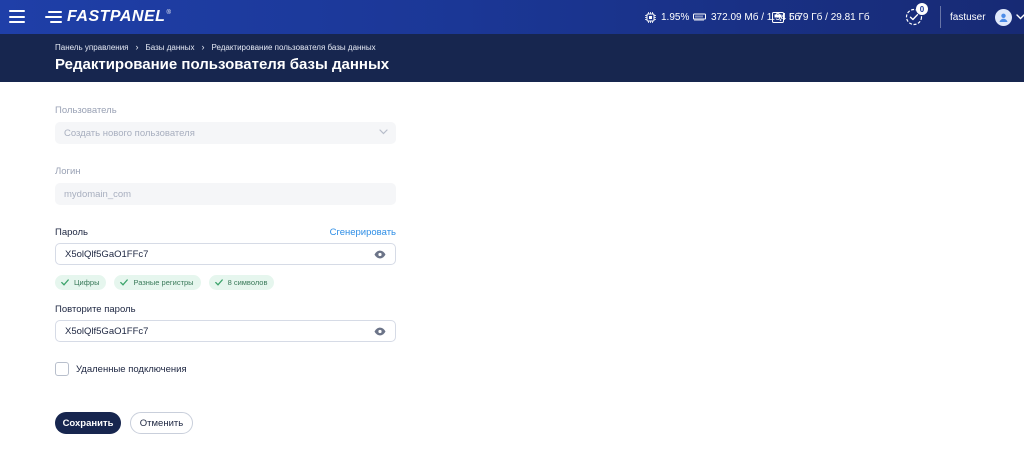 The width and height of the screenshot is (1024, 476). I want to click on cpu-usage: 1.95%, so click(667, 17).